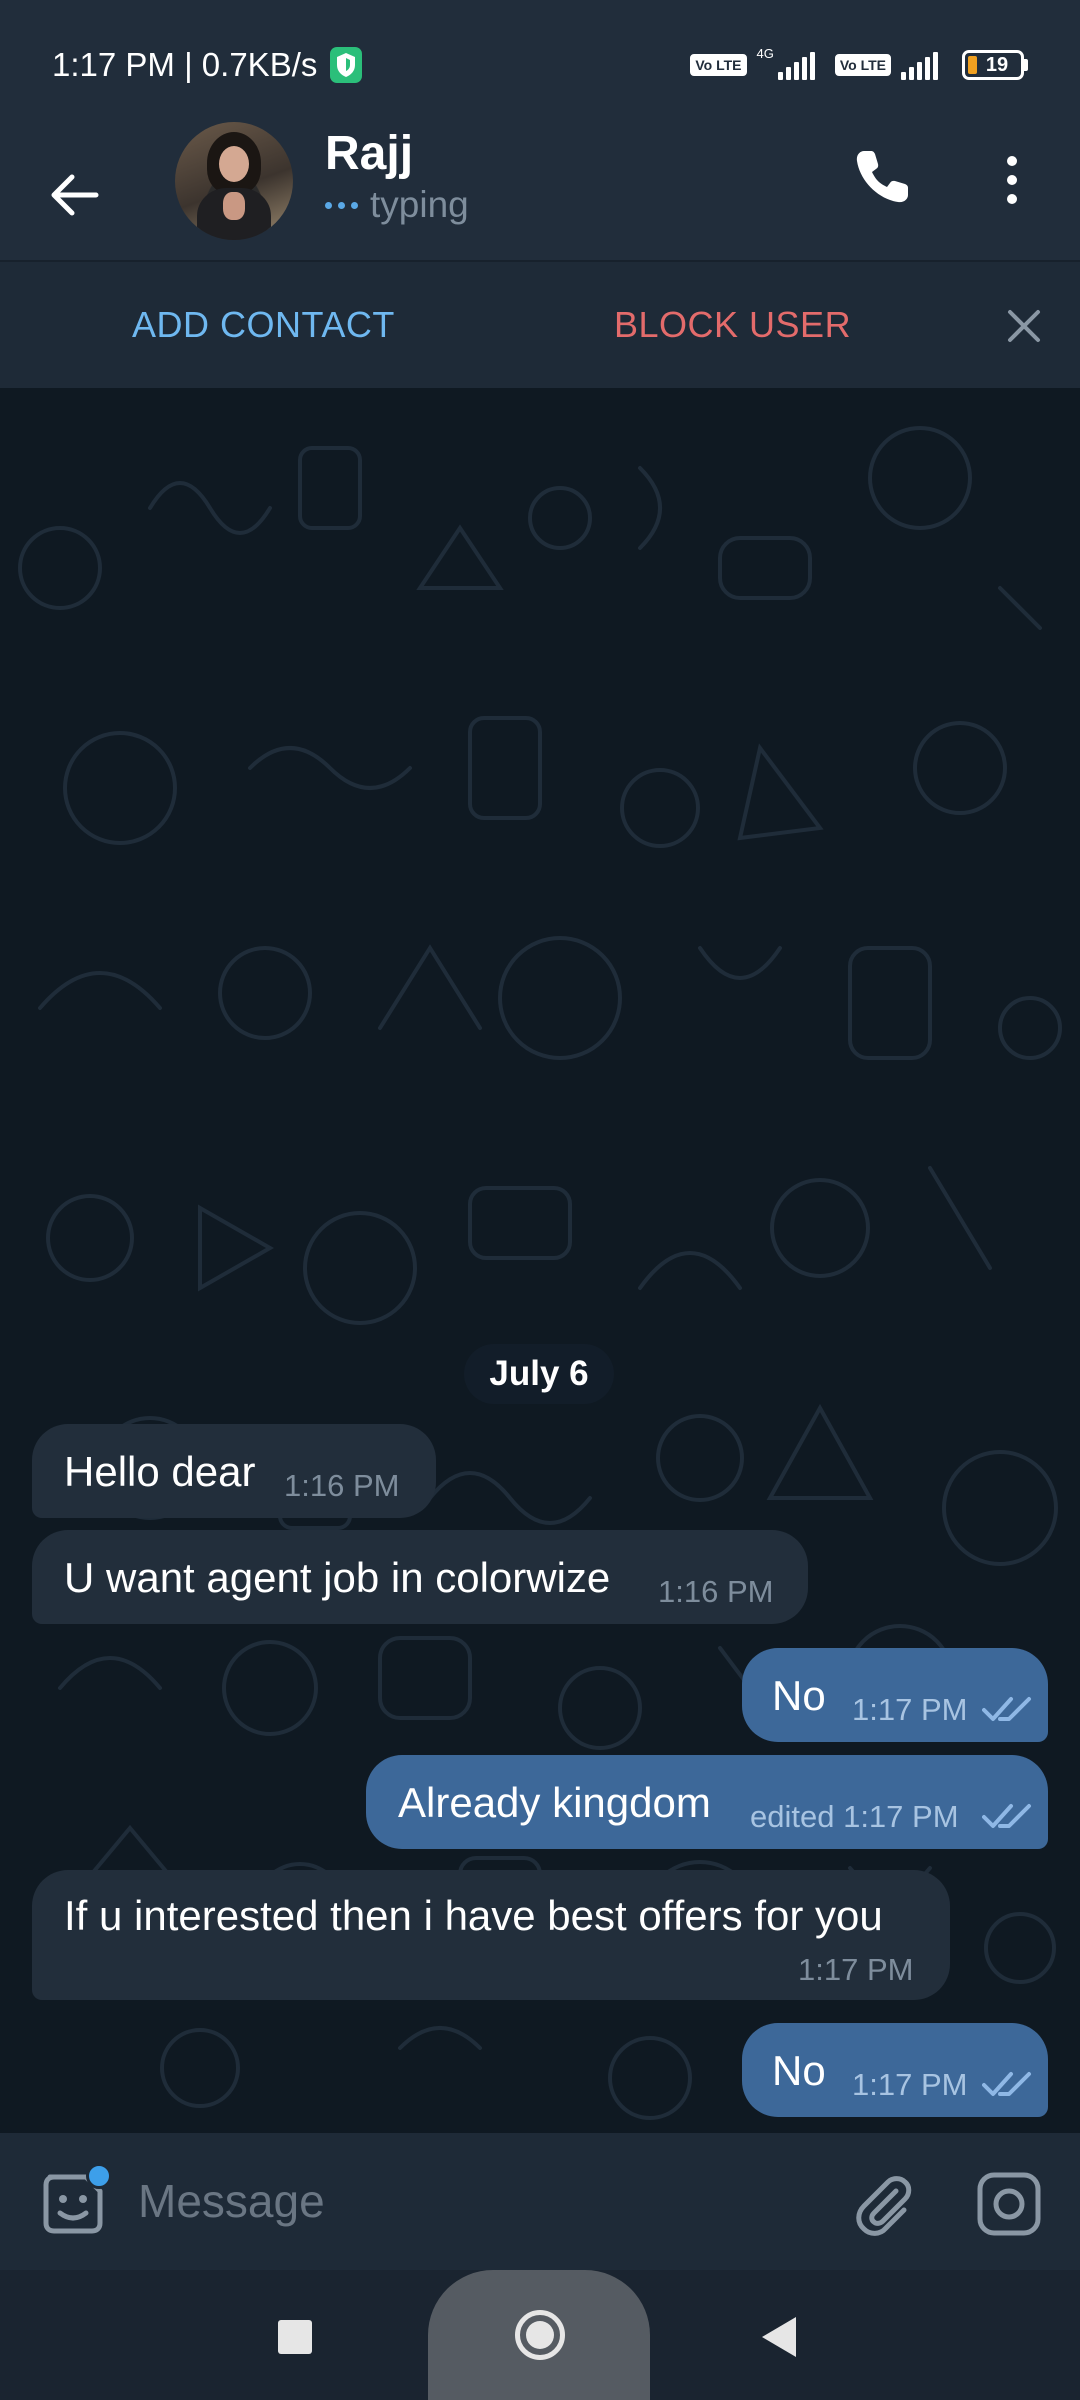 Image resolution: width=1080 pixels, height=2400 pixels. Describe the element at coordinates (718, 65) in the screenshot. I see `volte-badge-1: Vo LTE` at that location.